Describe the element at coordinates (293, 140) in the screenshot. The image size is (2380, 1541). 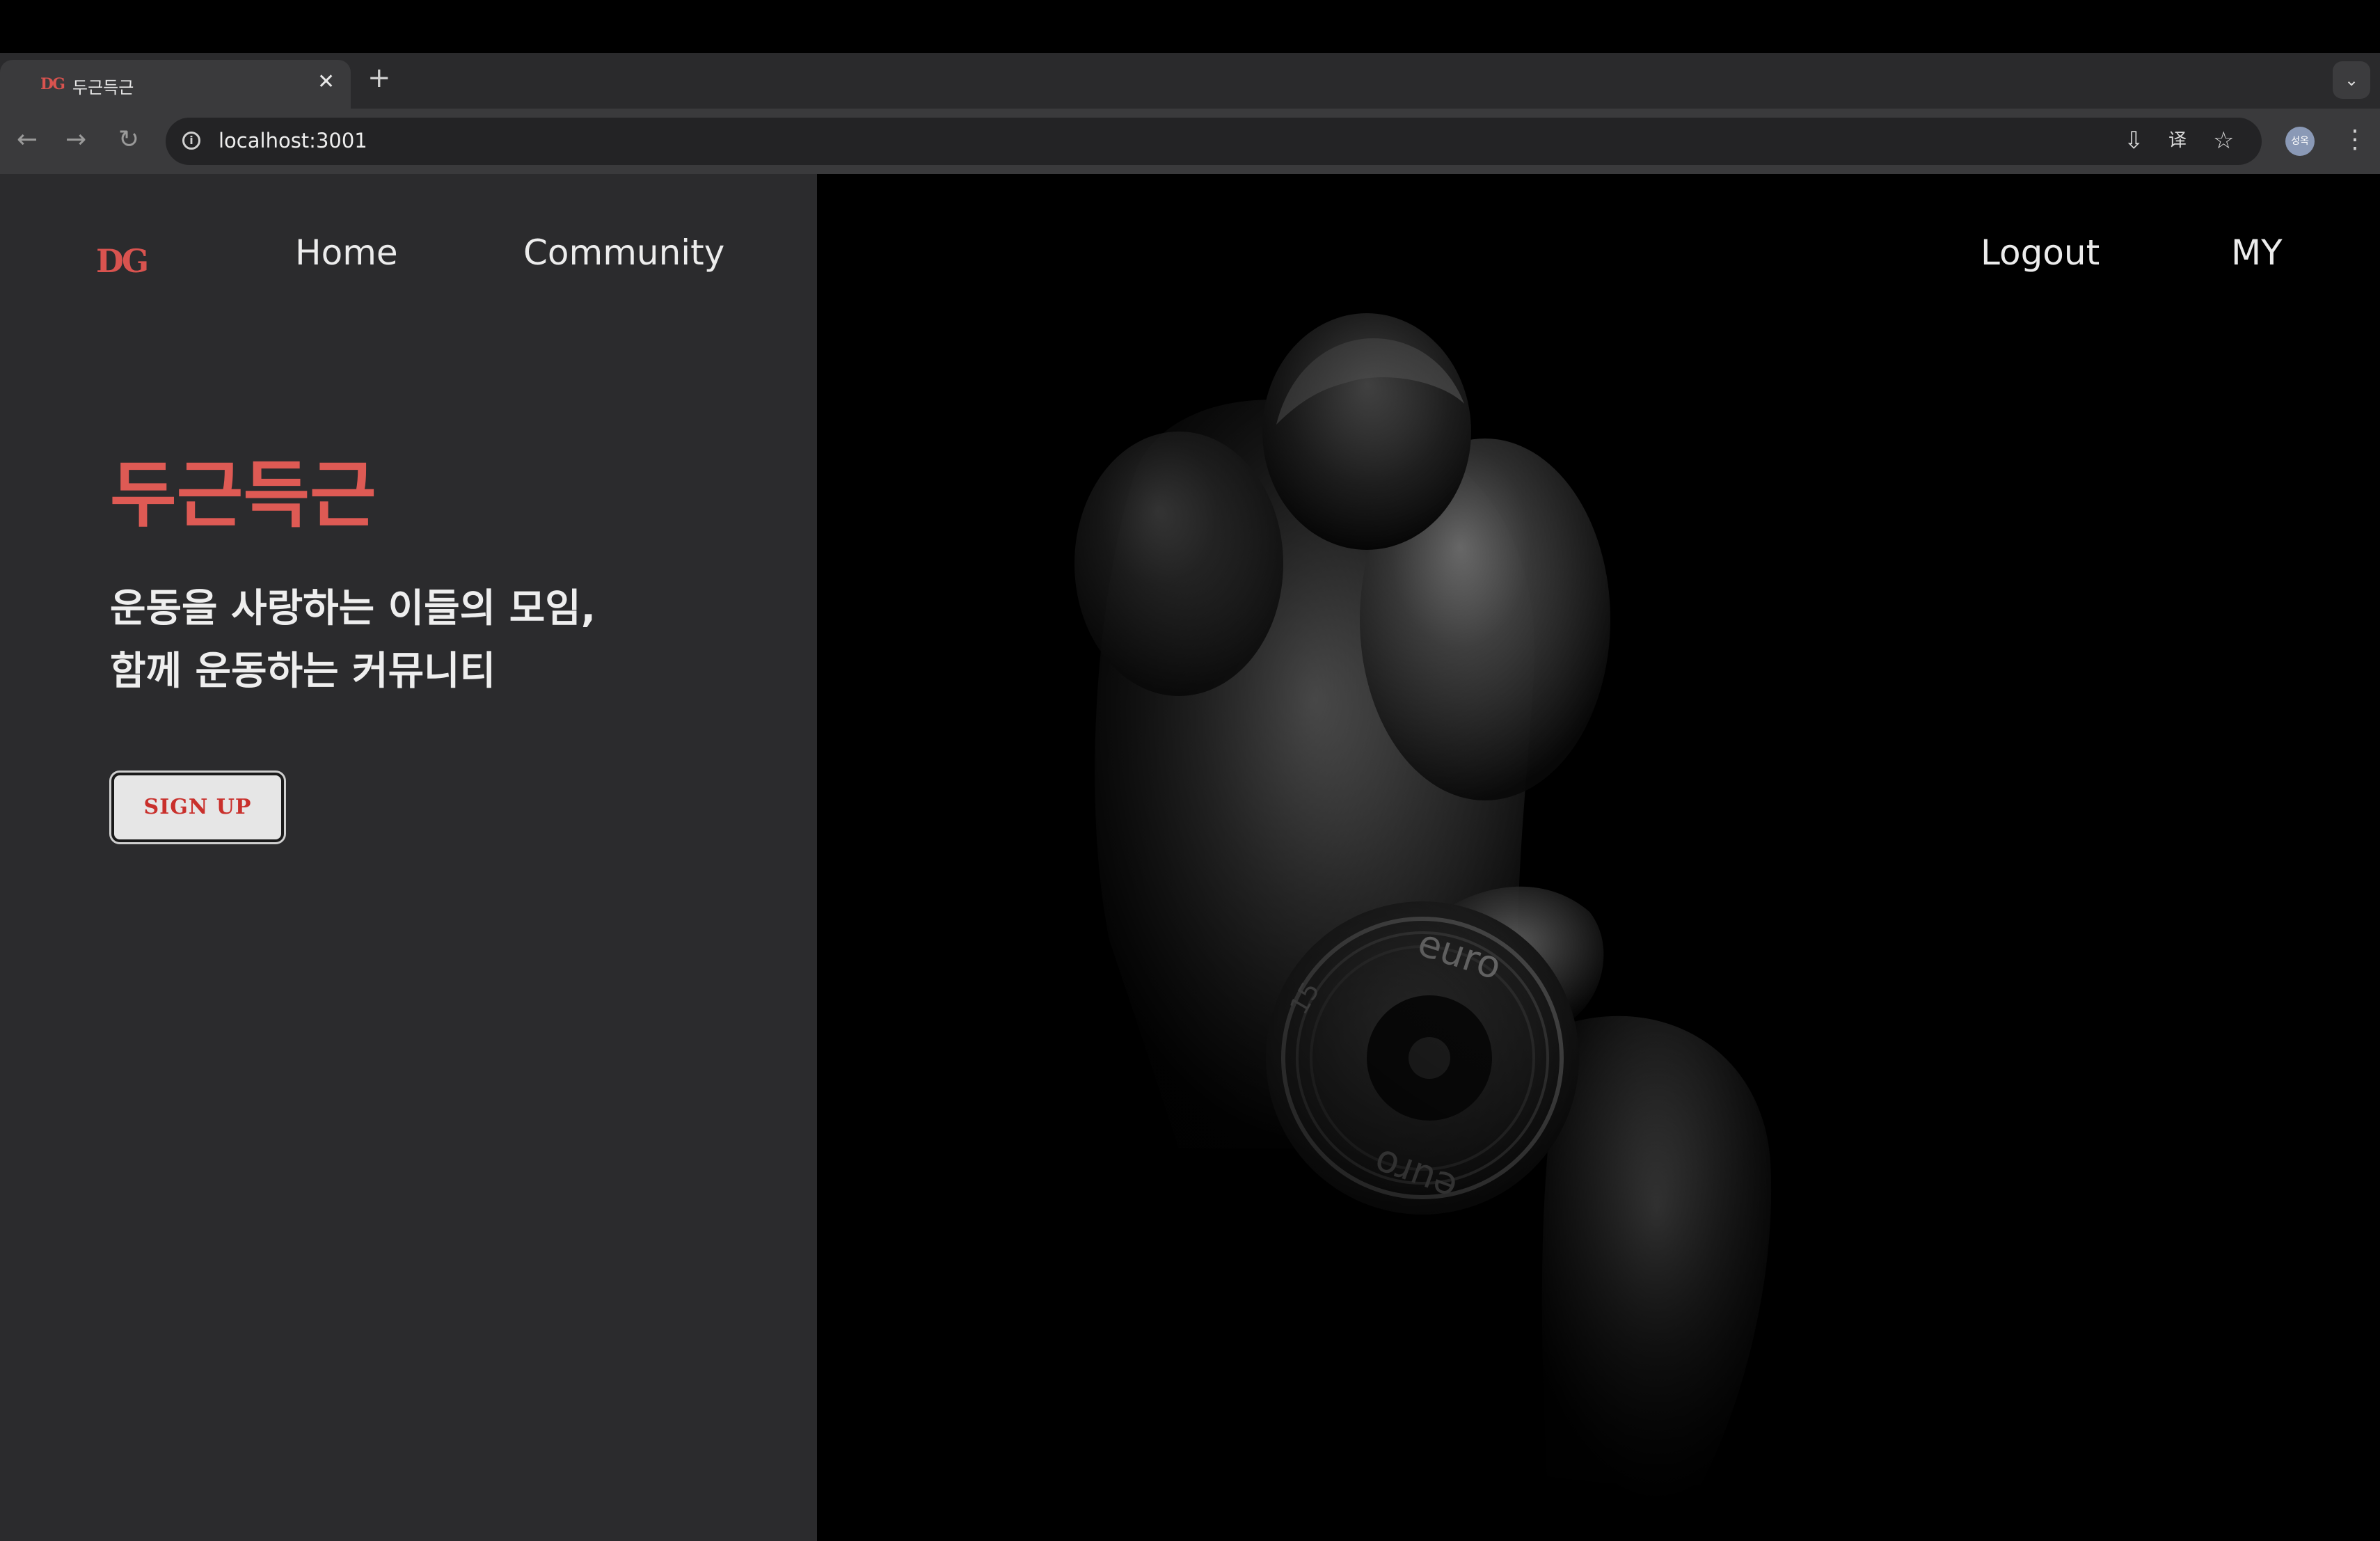
I see `url-text: localhost:3001` at that location.